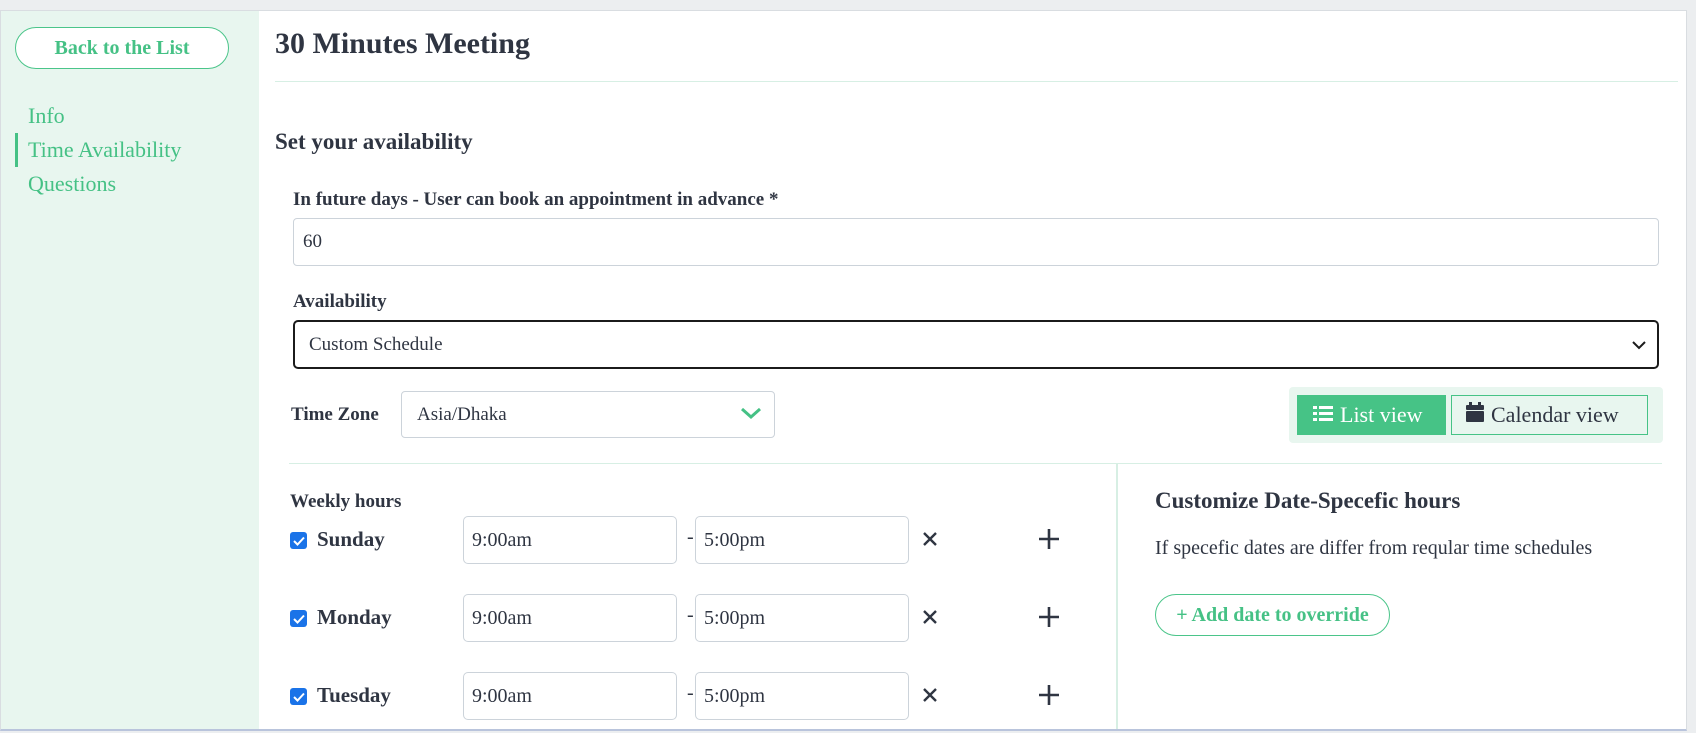 This screenshot has width=1696, height=733. Describe the element at coordinates (1308, 500) in the screenshot. I see `date-specific-title: Customize Date-Specefic hours` at that location.